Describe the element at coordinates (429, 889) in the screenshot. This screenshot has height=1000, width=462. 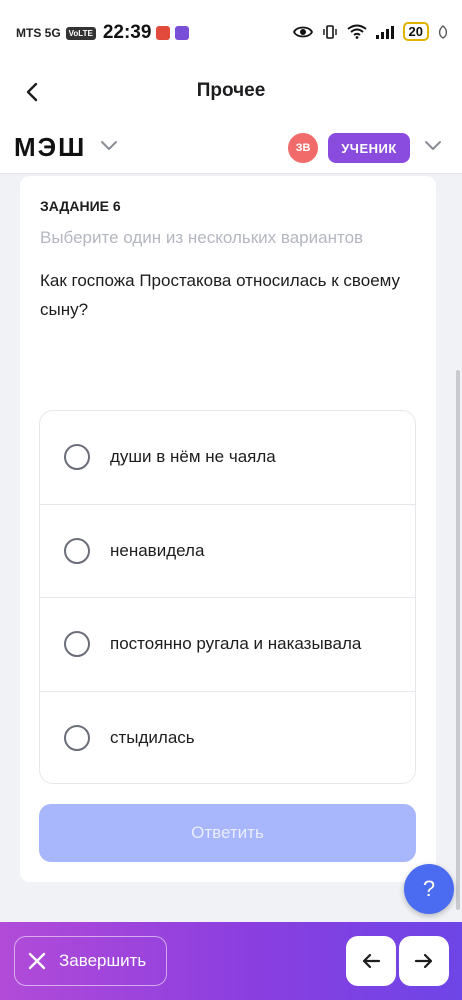
I see `help-button: ?` at that location.